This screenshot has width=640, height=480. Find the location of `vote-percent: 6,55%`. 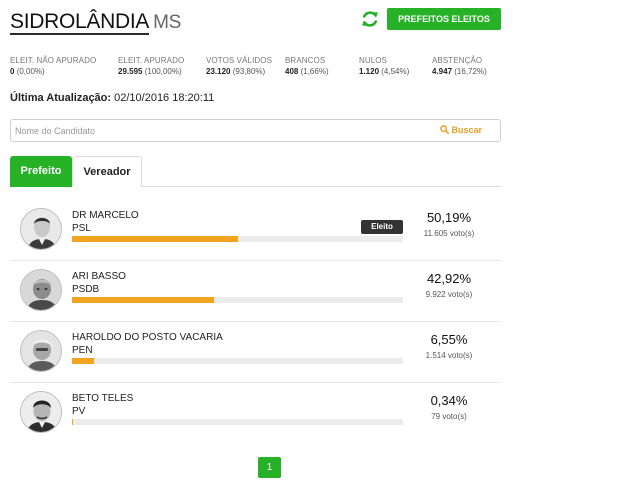

vote-percent: 6,55% is located at coordinates (449, 339).